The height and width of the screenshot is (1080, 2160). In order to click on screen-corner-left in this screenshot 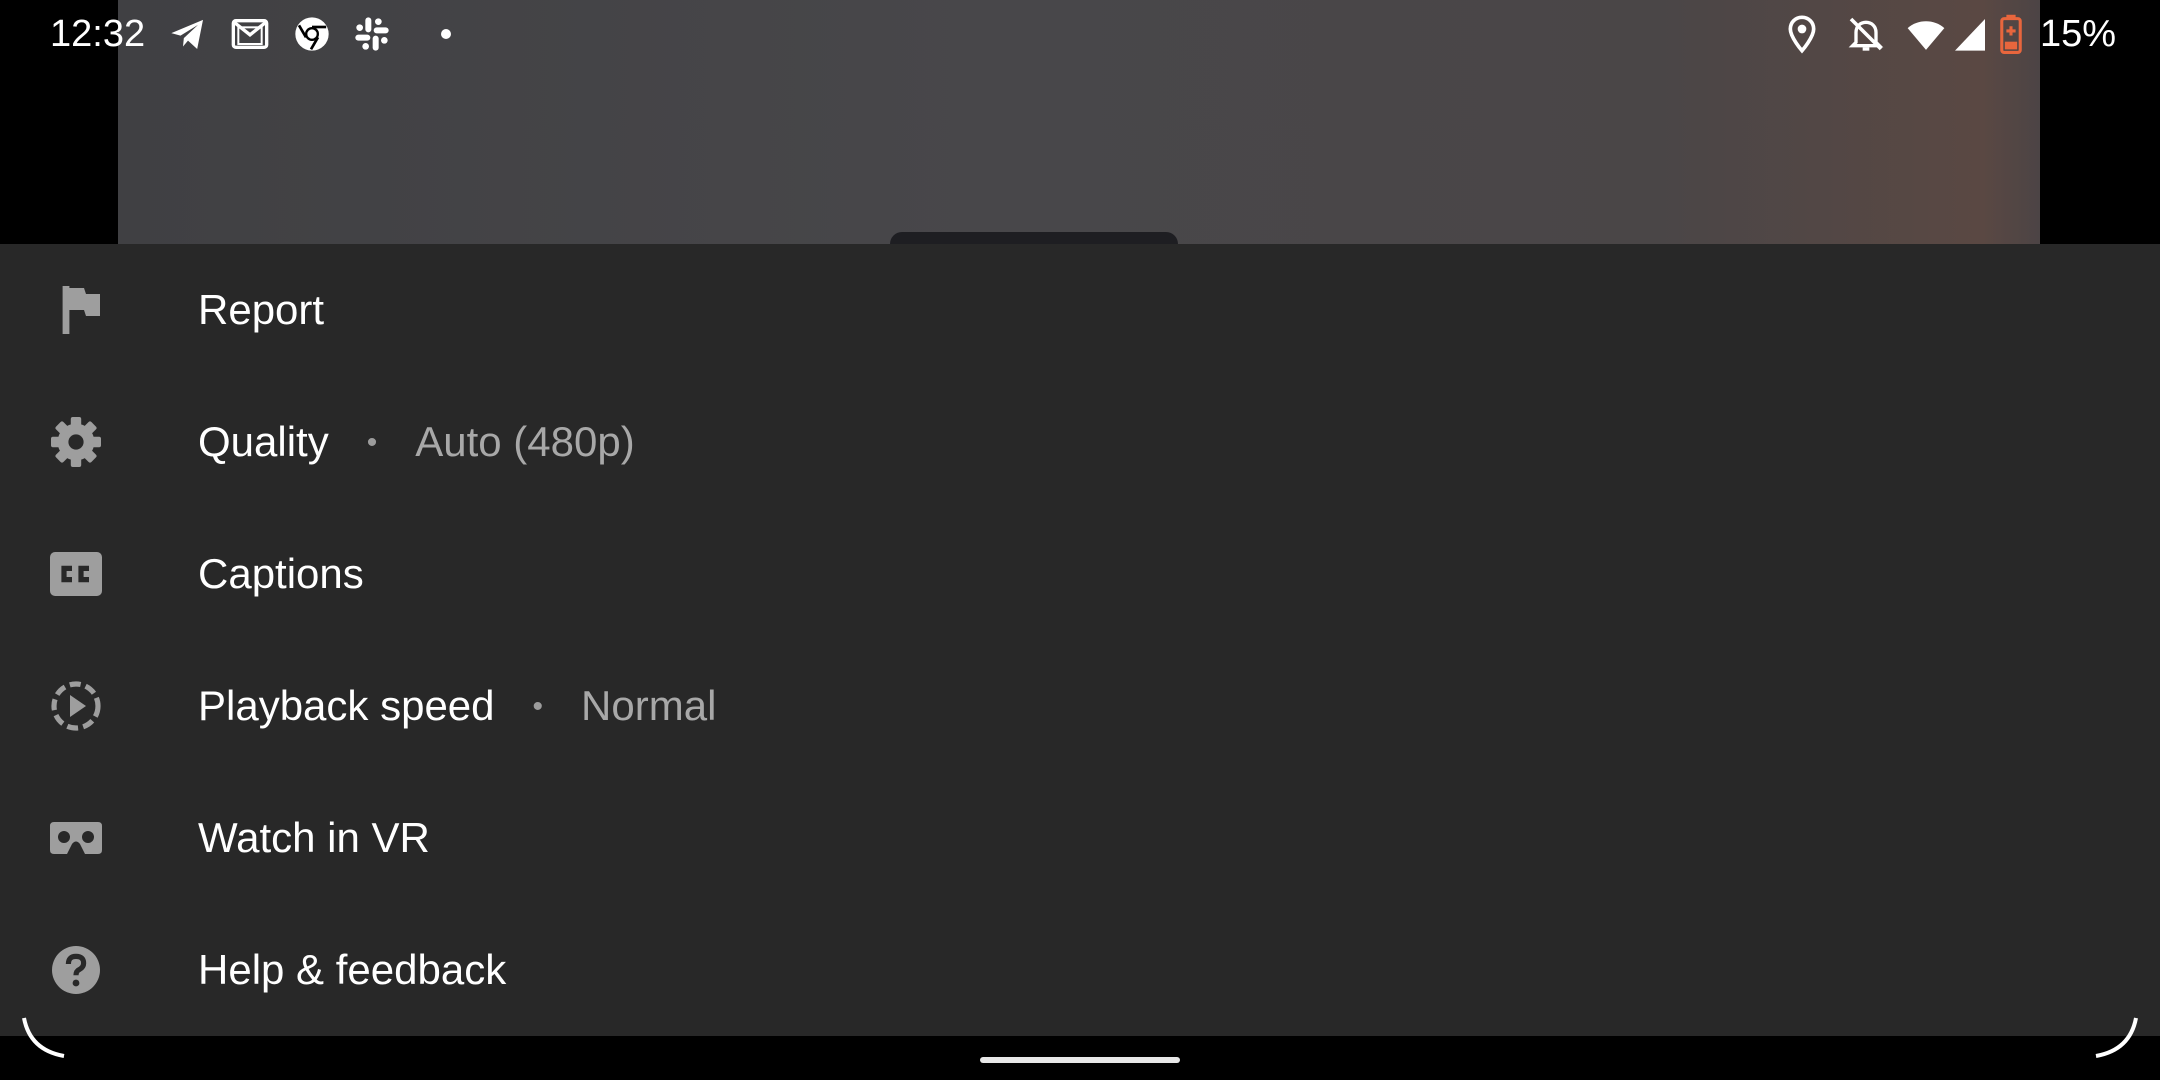, I will do `click(50, 1040)`.